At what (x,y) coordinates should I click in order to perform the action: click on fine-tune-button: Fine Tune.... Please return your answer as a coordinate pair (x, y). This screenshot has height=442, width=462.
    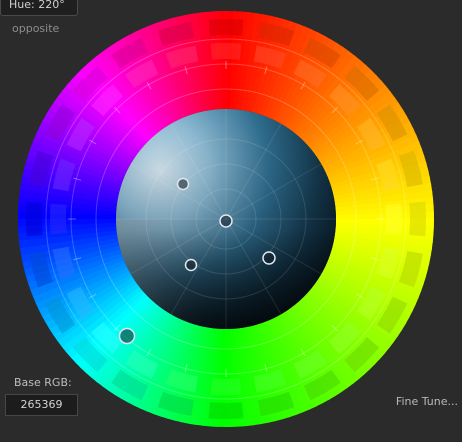
    Looking at the image, I should click on (427, 401).